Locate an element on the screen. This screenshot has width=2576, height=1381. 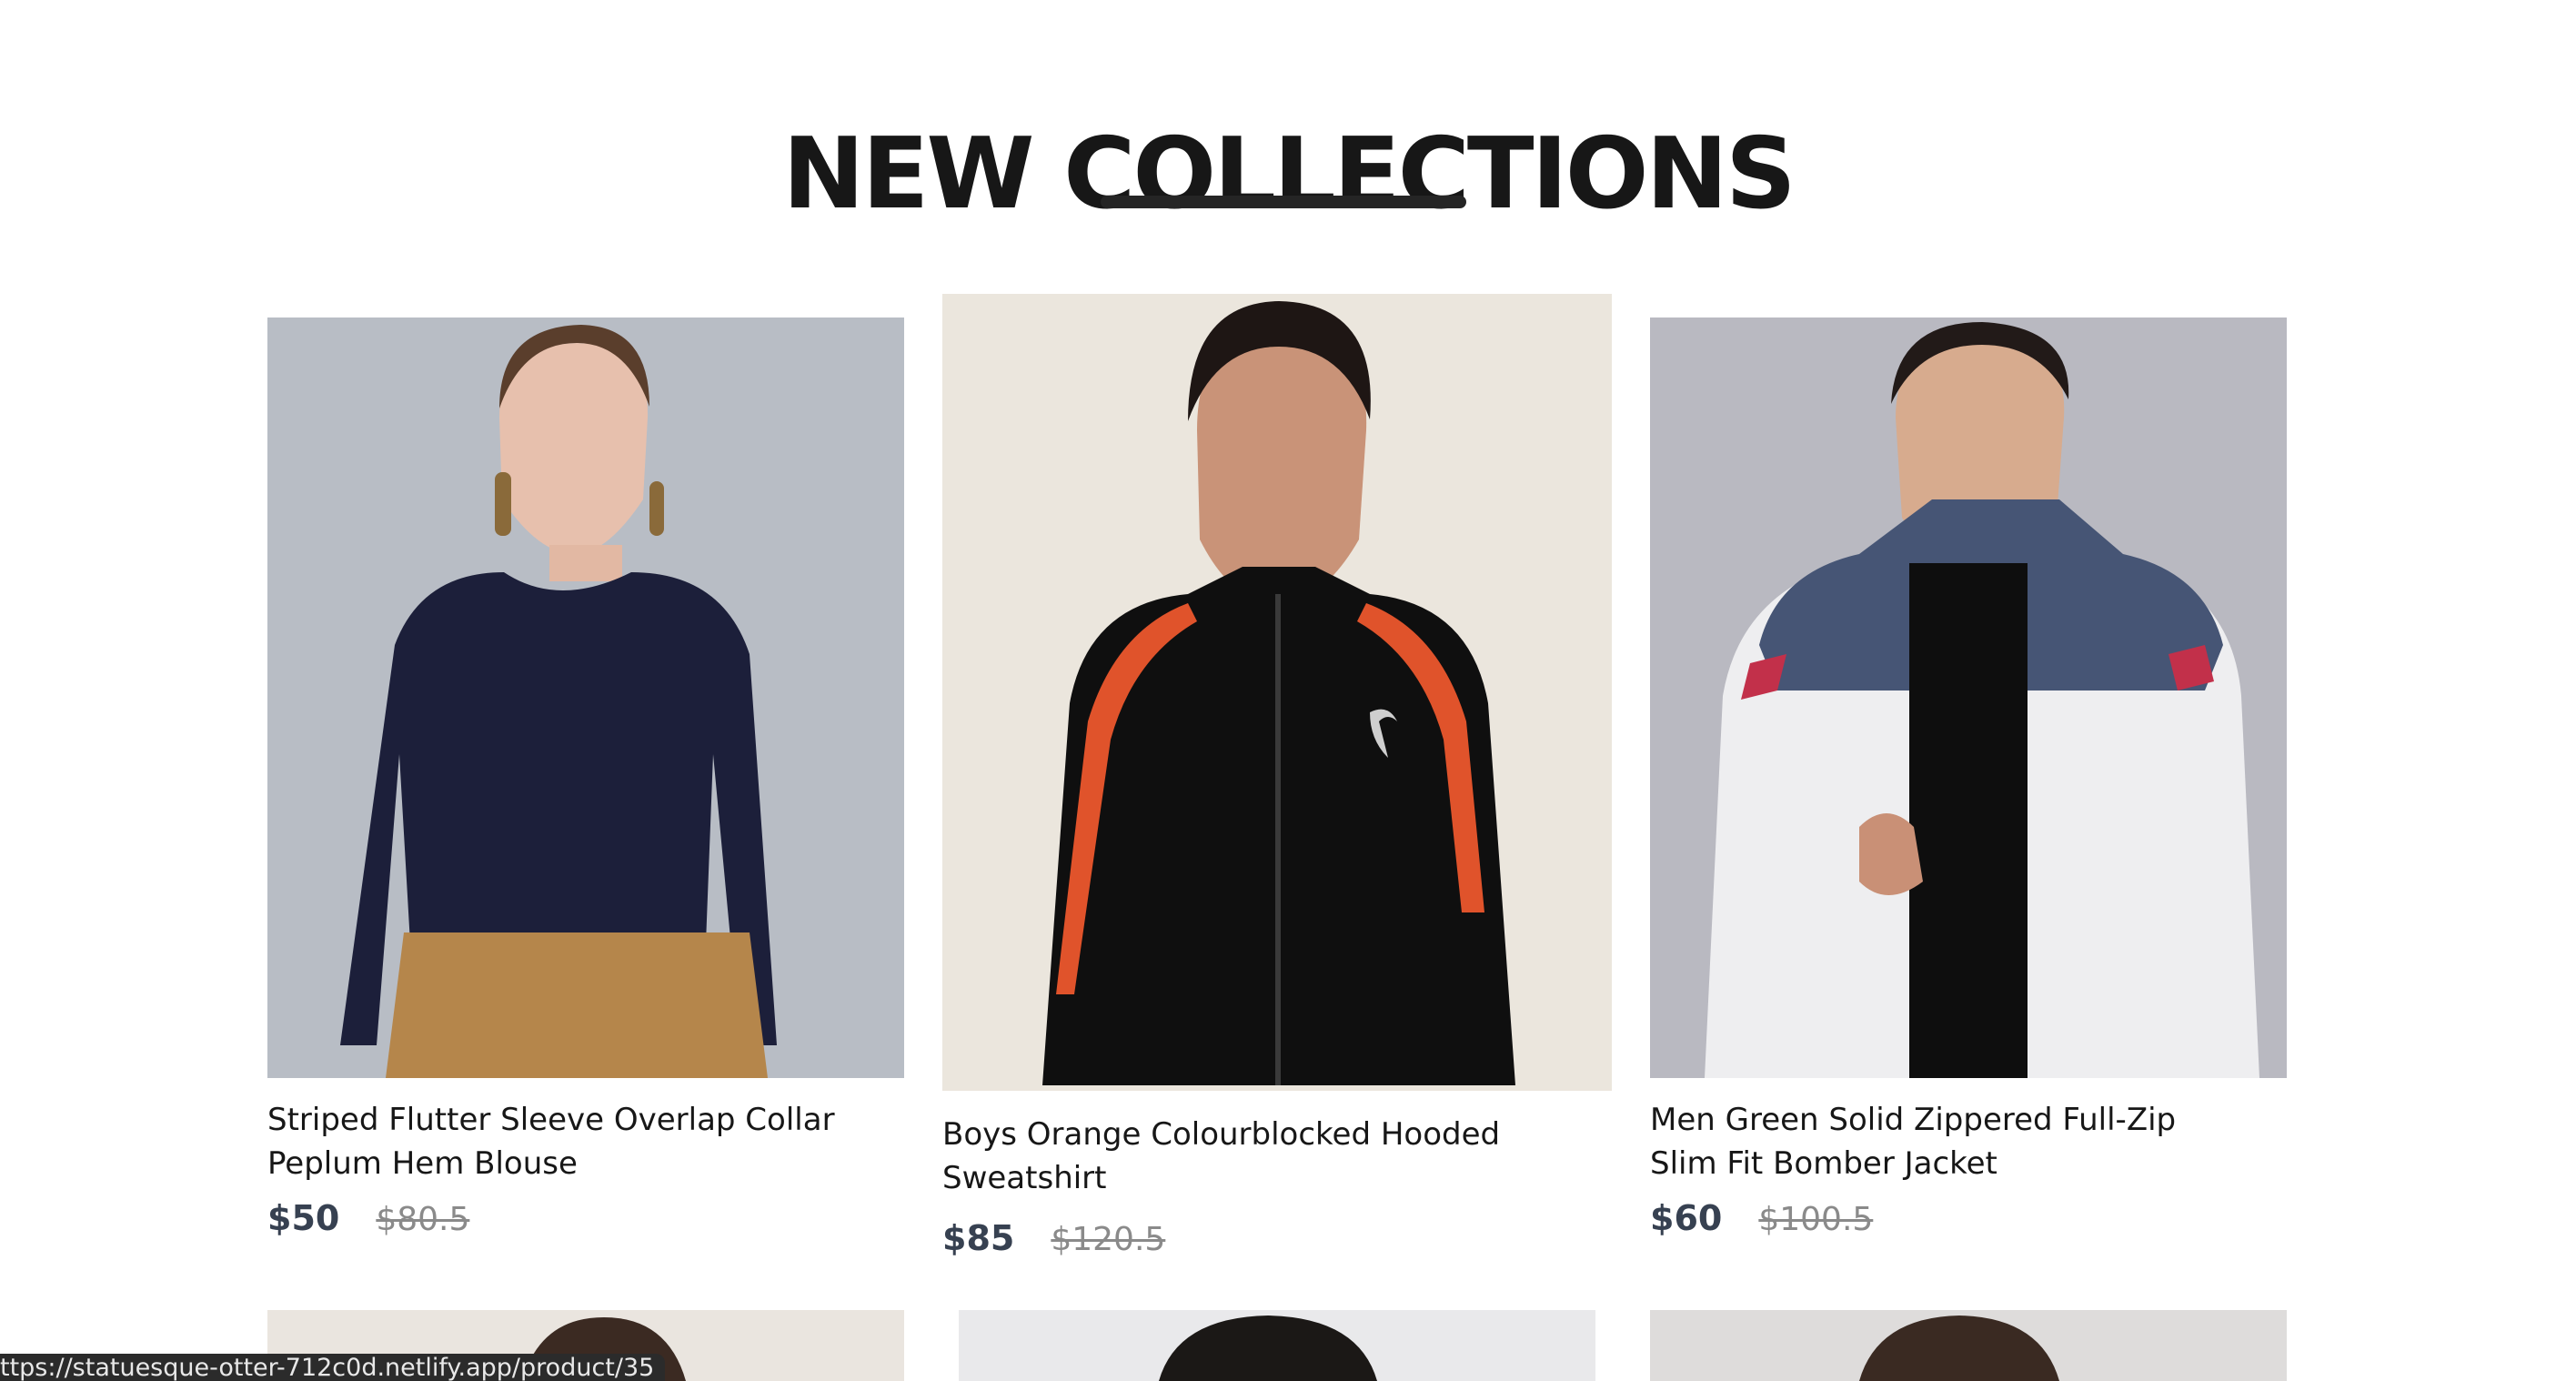
price-group: $85 $120.5 is located at coordinates (1053, 1238).